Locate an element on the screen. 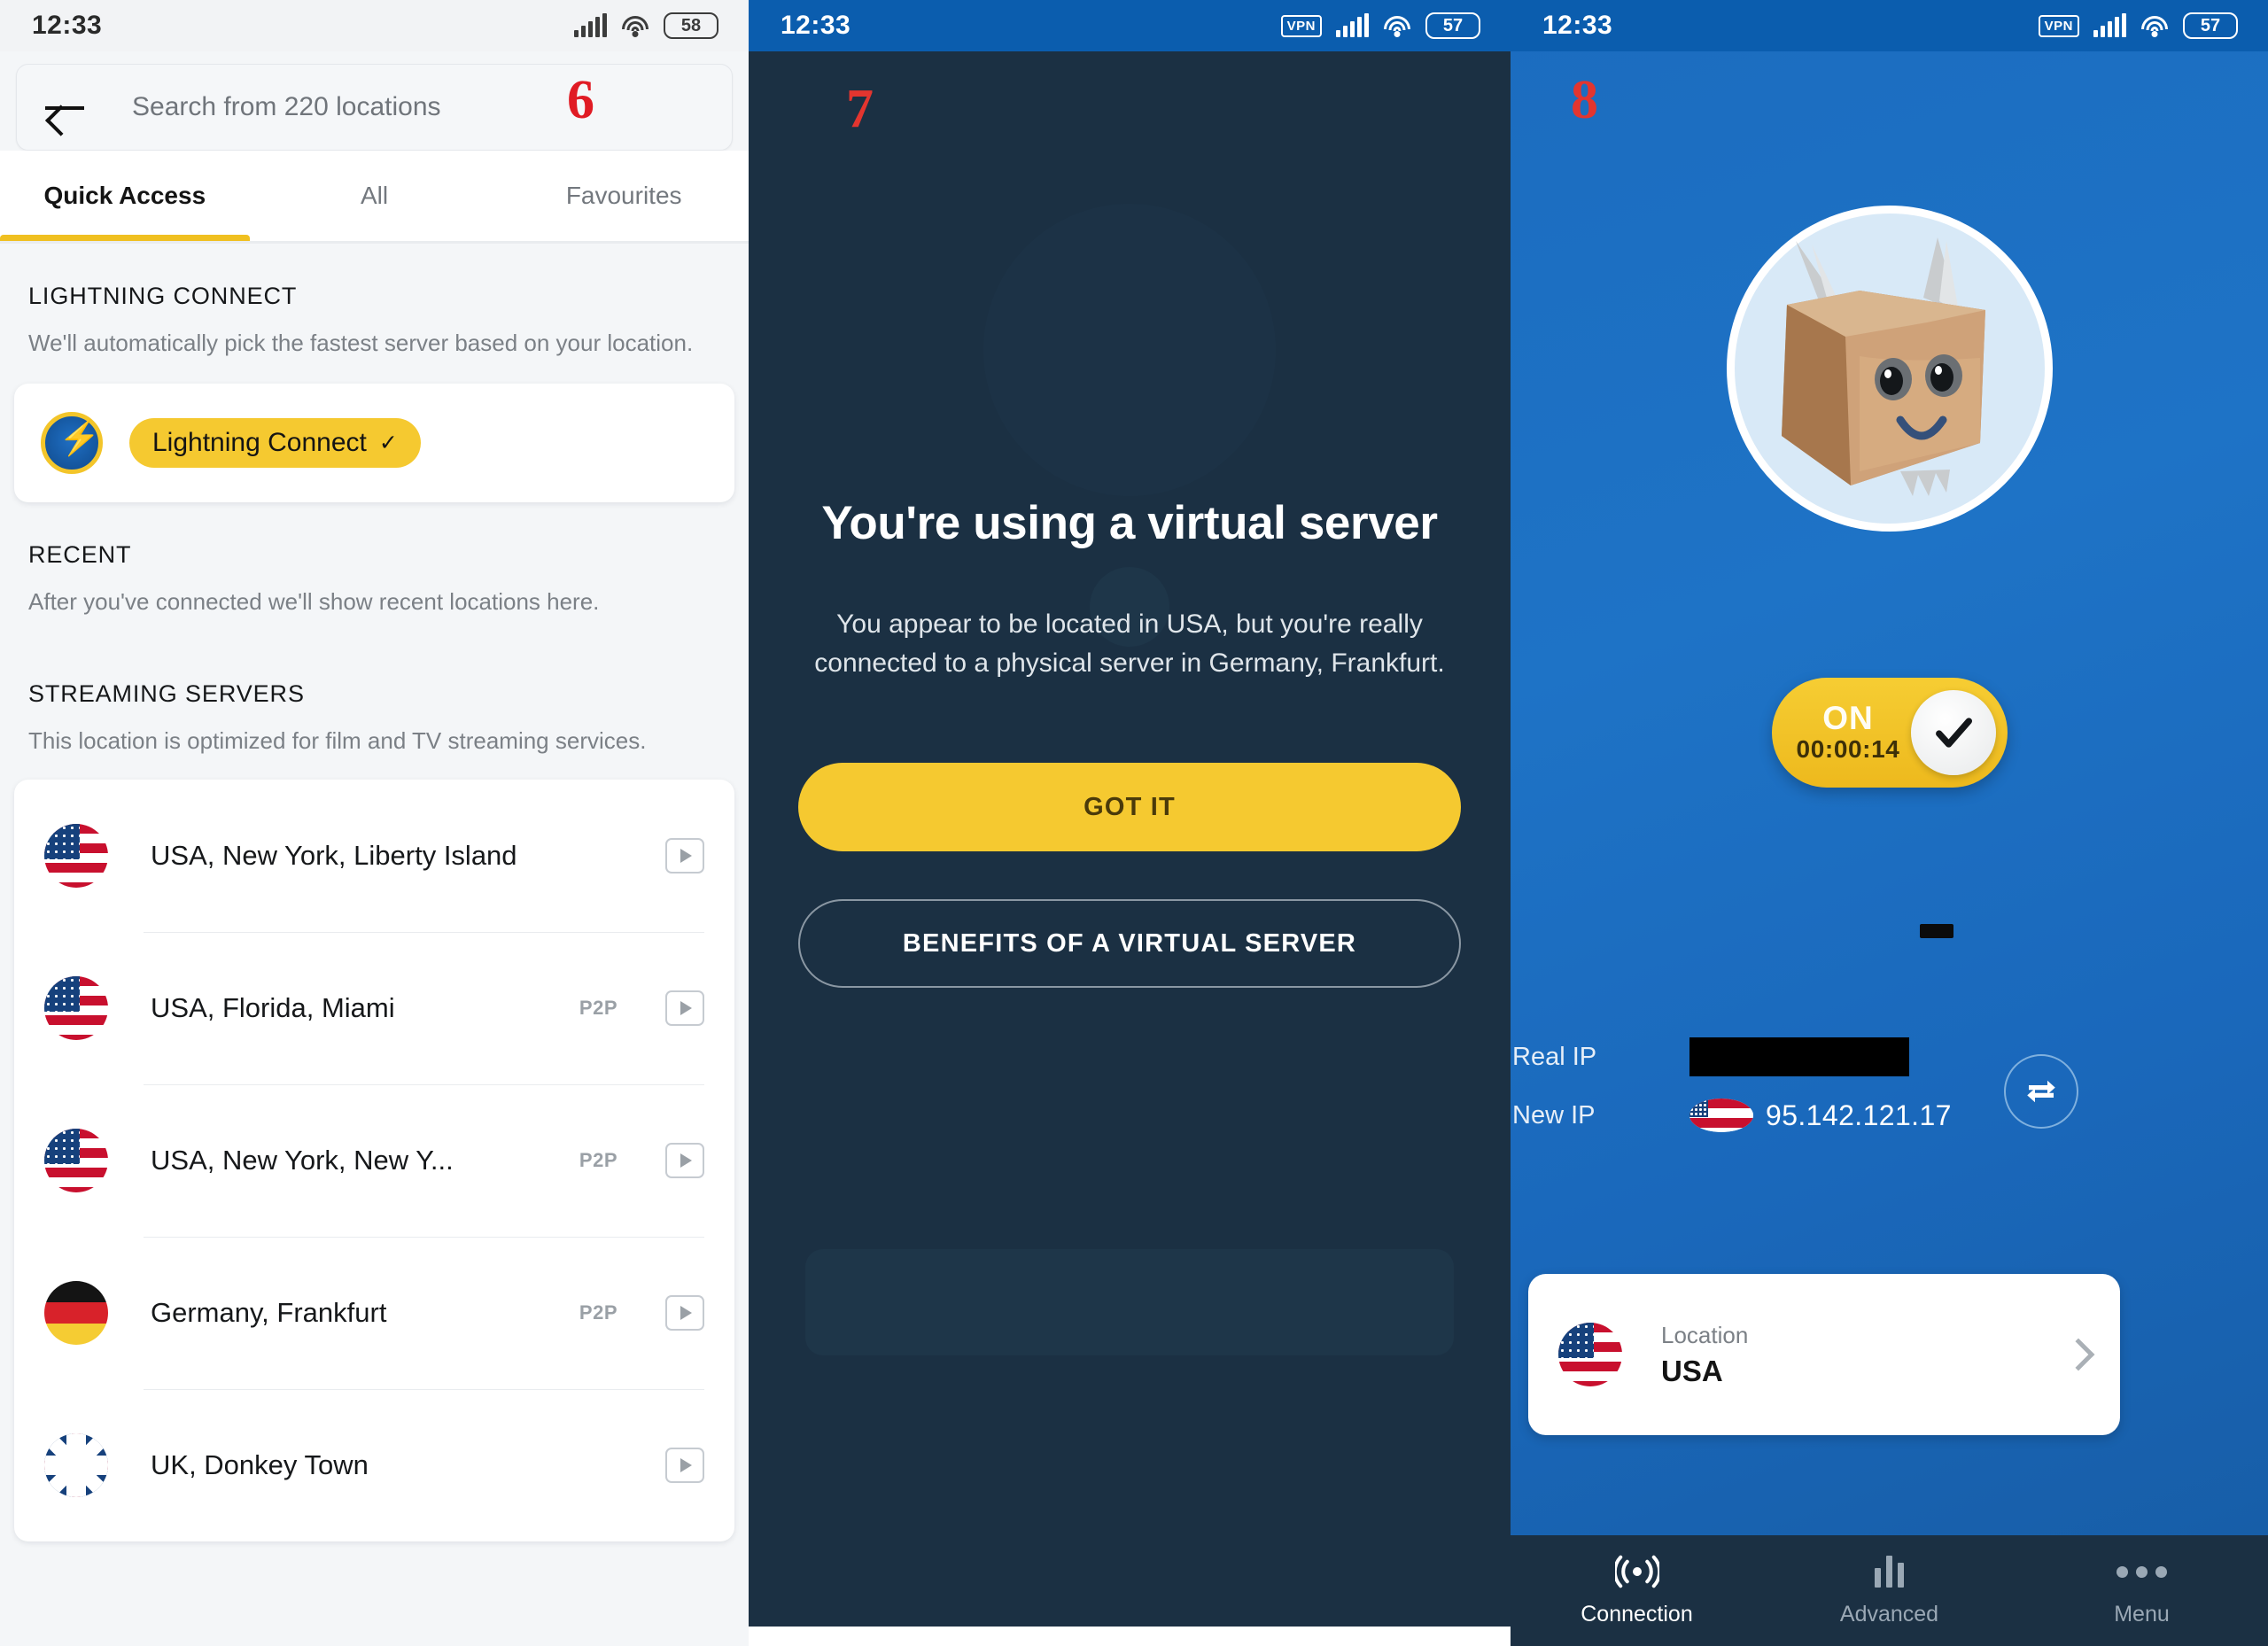 The height and width of the screenshot is (1646, 2268). tab-quick-access: Quick Access is located at coordinates (125, 196).